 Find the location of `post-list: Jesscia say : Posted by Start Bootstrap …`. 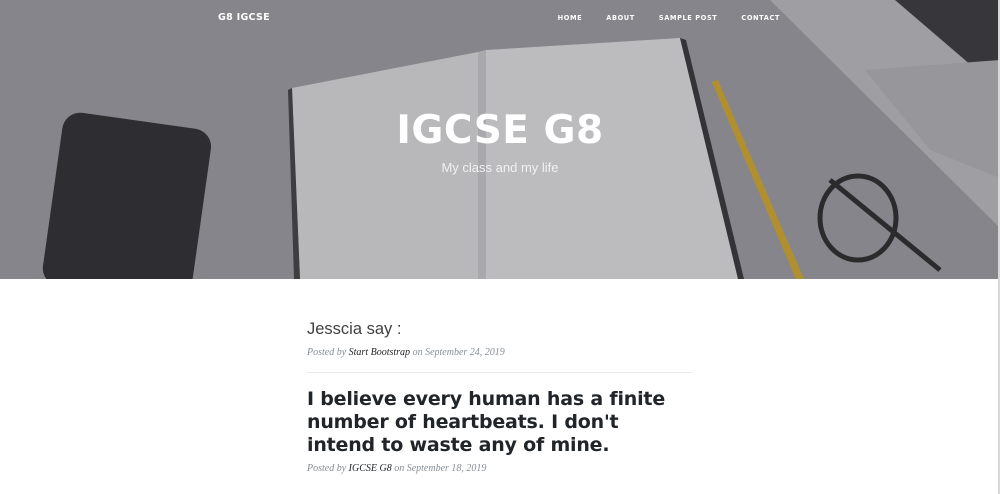

post-list: Jesscia say : Posted by Start Bootstrap … is located at coordinates (499, 397).